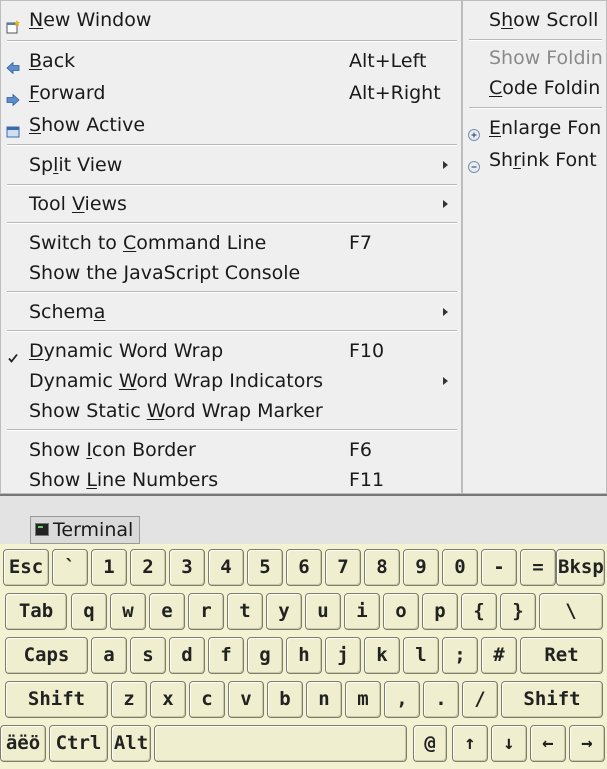 The height and width of the screenshot is (769, 607). Describe the element at coordinates (441, 699) in the screenshot. I see `key-period: .` at that location.